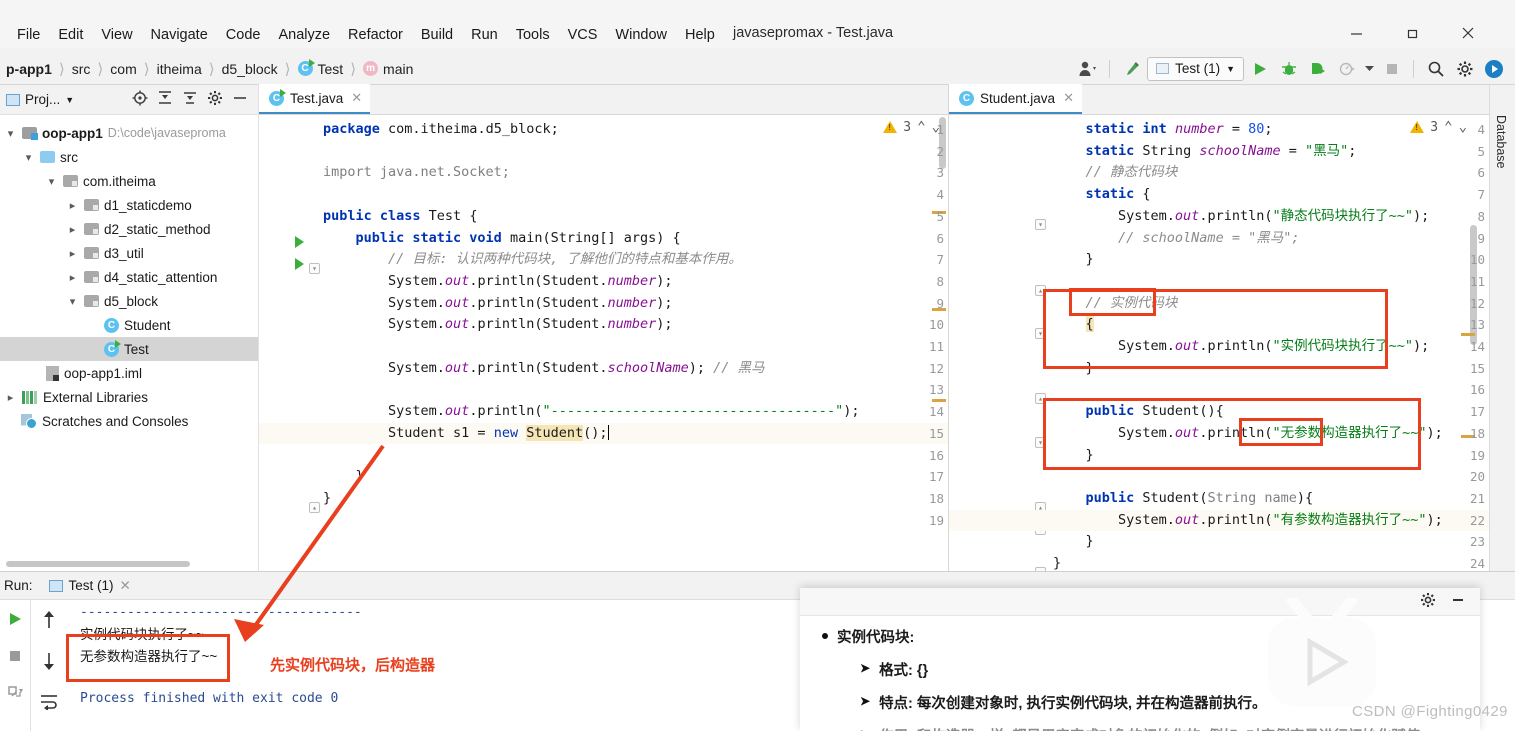 The image size is (1515, 731). I want to click on breadcrumb-item-main: m main, so click(388, 69).